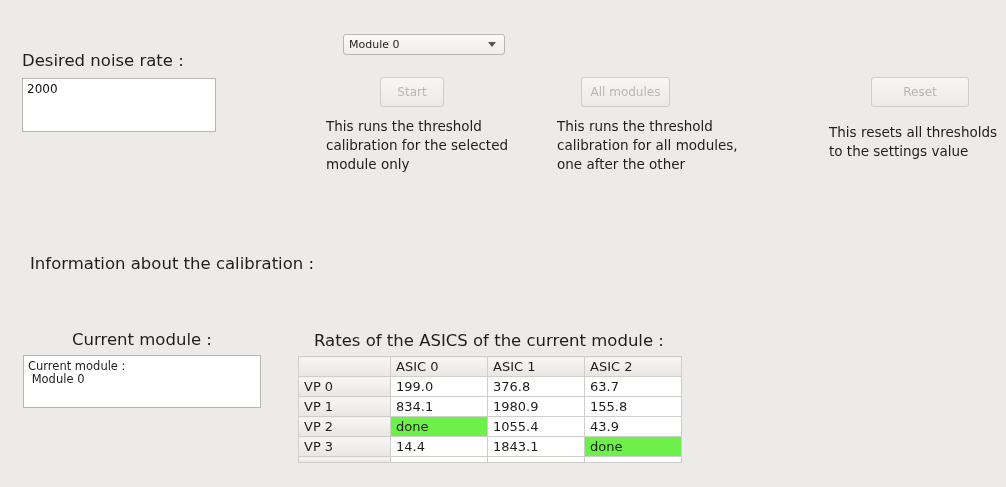  What do you see at coordinates (424, 44) in the screenshot?
I see `module-dropdown: Module 0` at bounding box center [424, 44].